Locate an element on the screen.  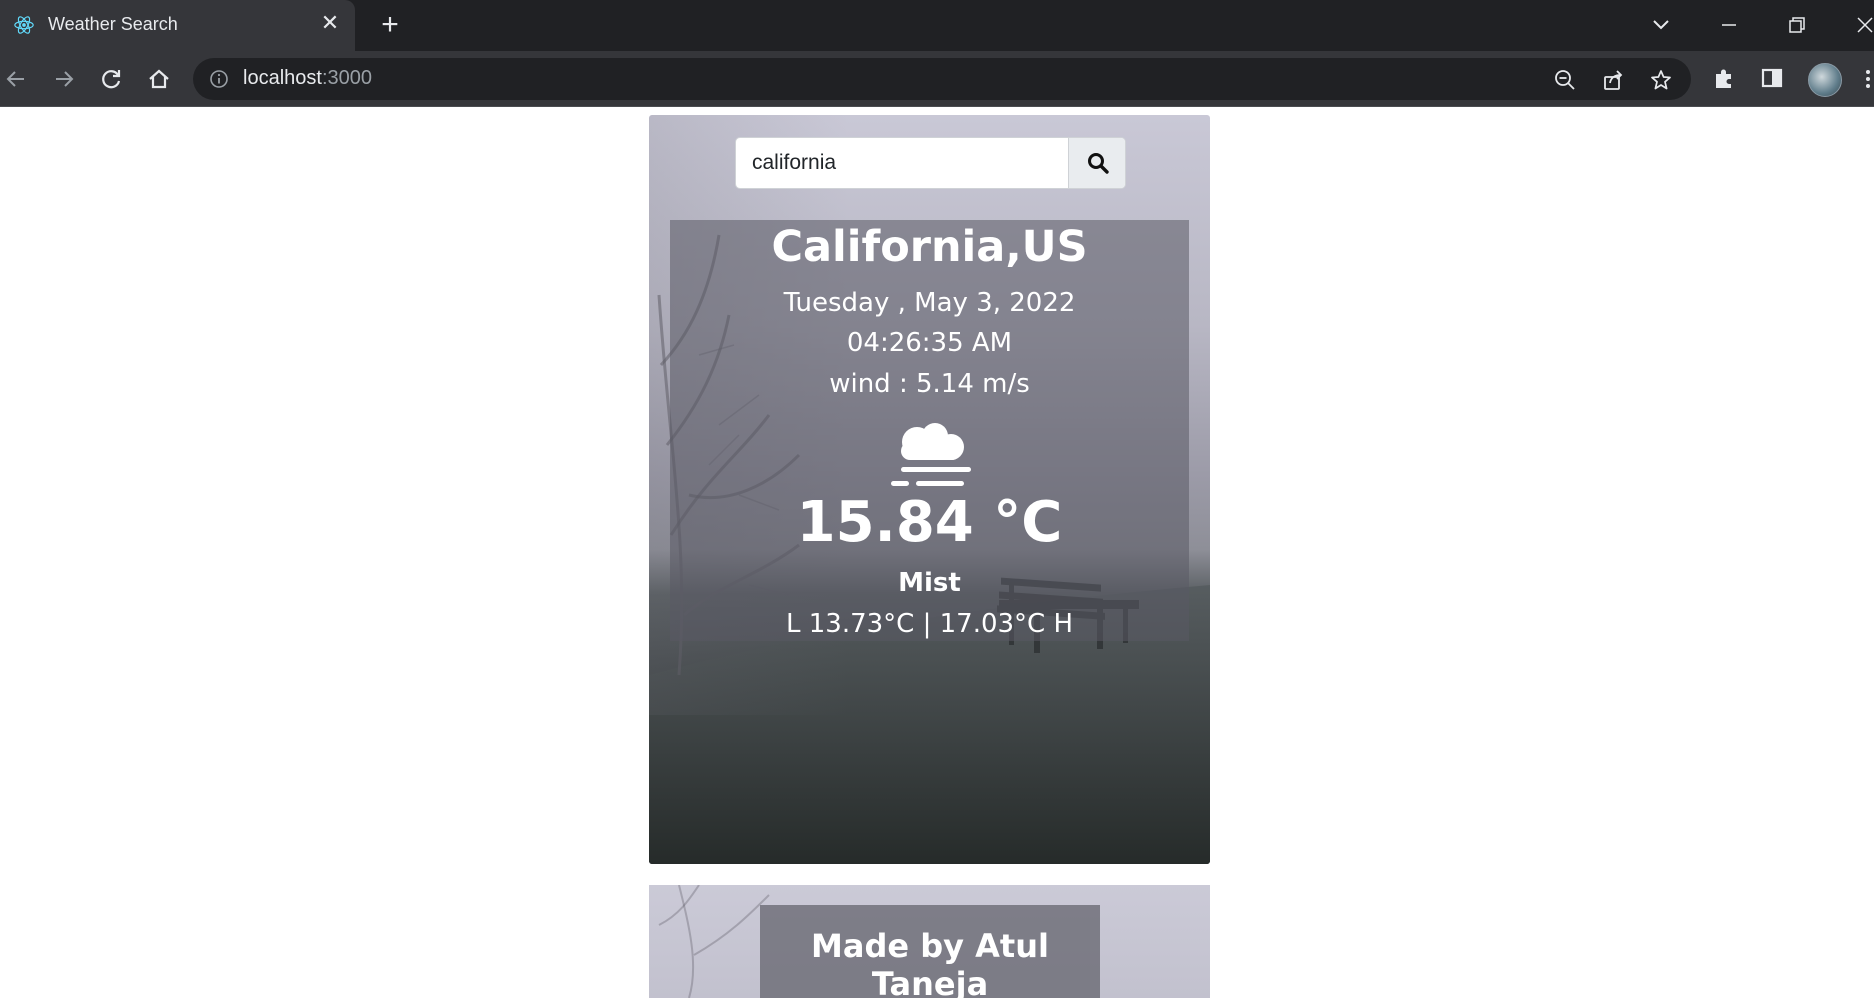
search-icon is located at coordinates (1098, 163).